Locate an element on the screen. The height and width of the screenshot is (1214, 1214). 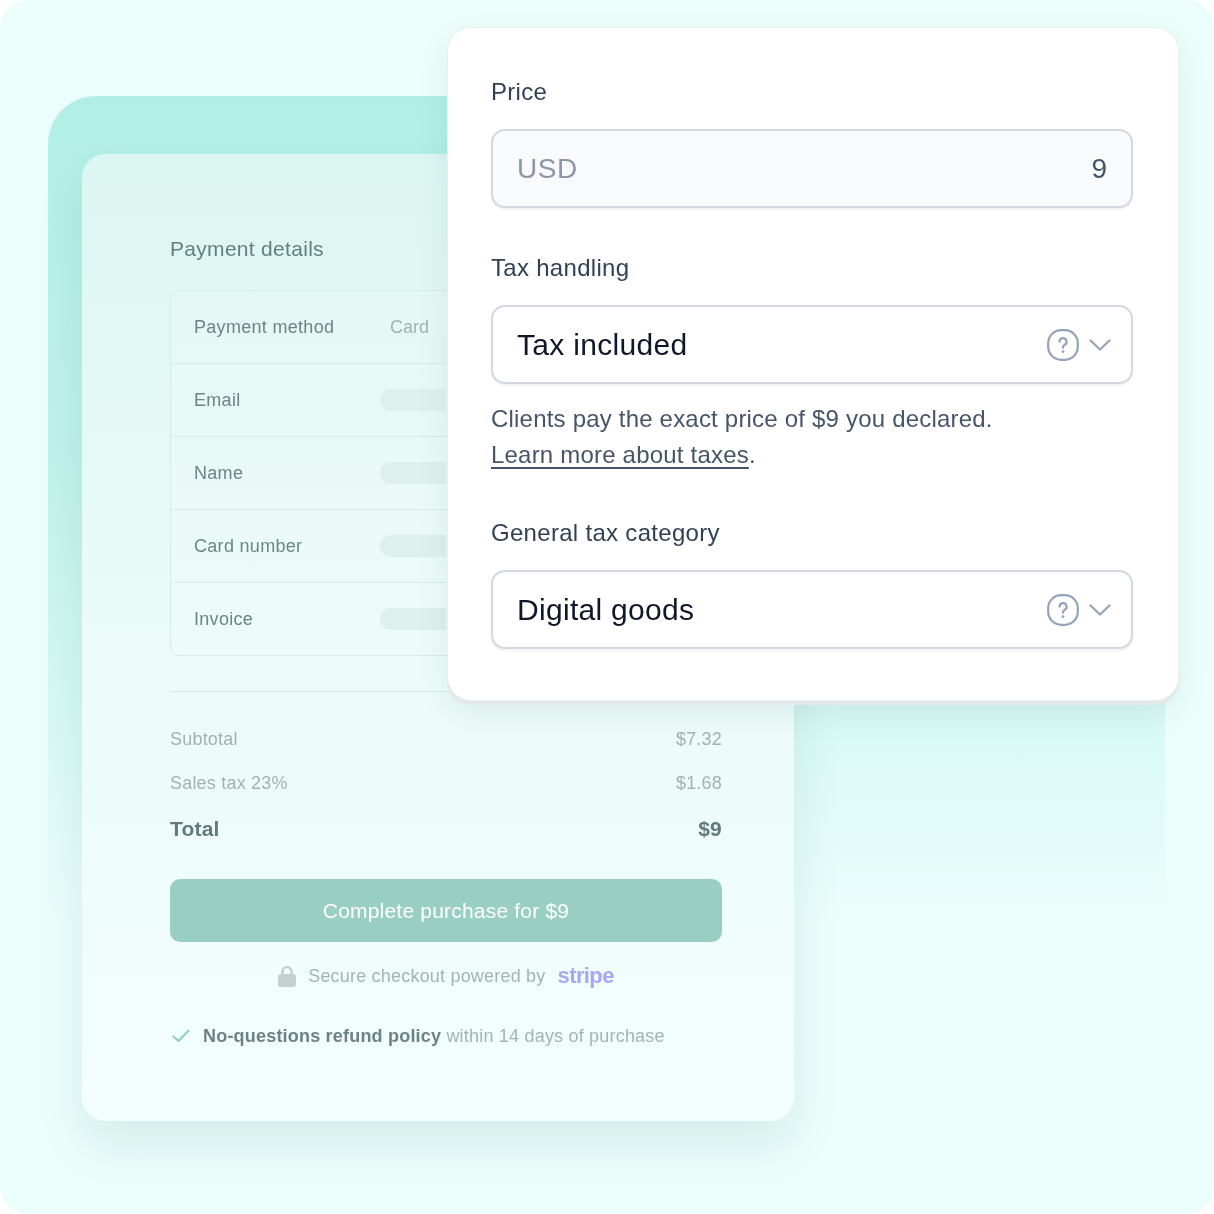
total-label: Total is located at coordinates (195, 829).